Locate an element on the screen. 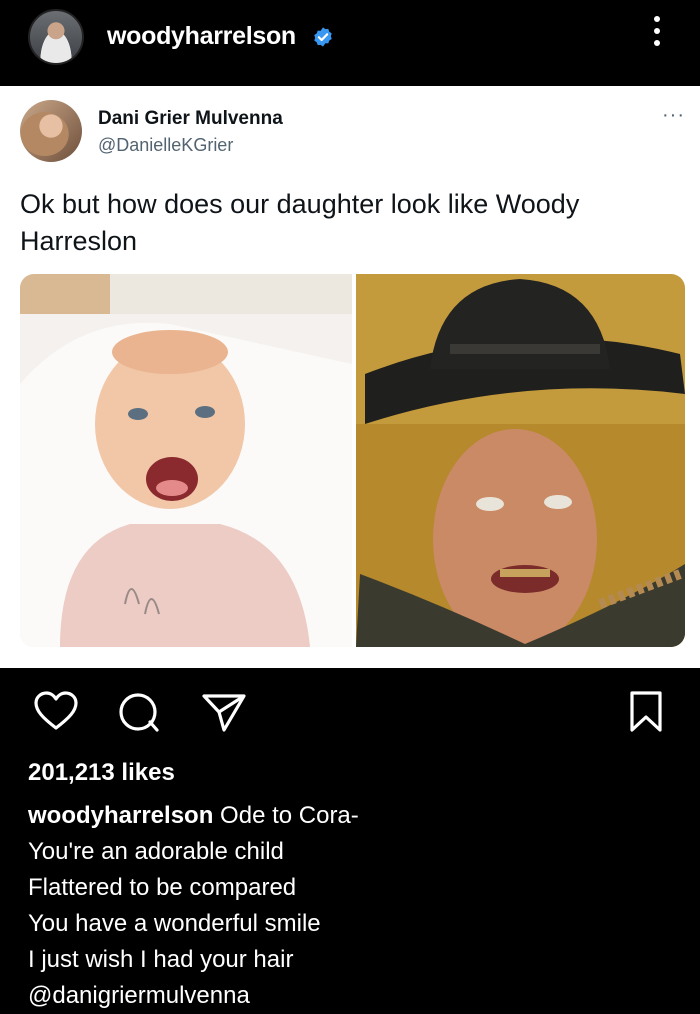  share-icon is located at coordinates (224, 712).